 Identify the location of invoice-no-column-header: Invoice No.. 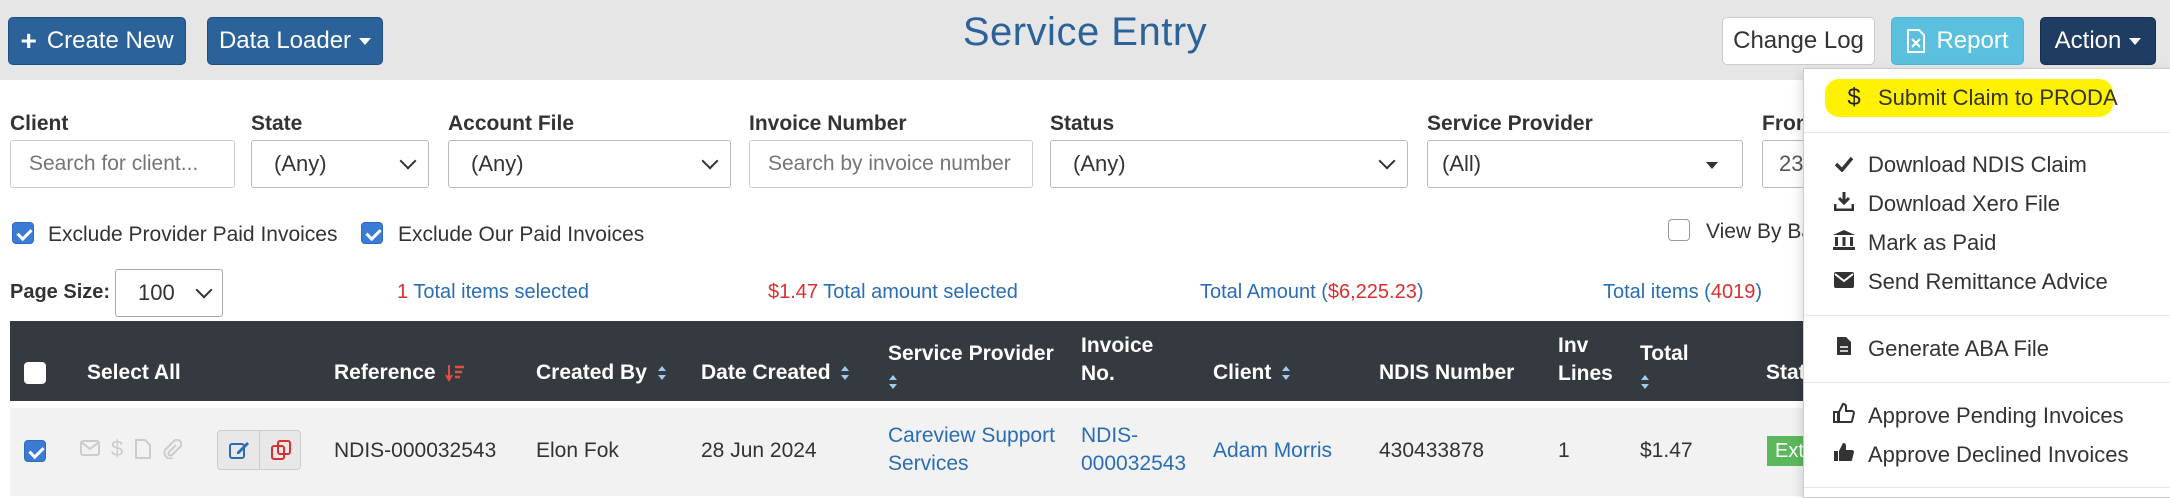
(1117, 360).